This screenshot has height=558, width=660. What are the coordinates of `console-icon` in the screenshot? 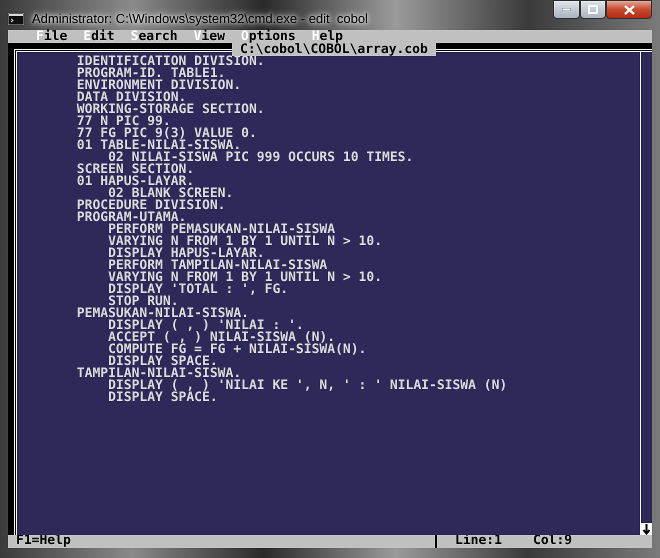 It's located at (16, 18).